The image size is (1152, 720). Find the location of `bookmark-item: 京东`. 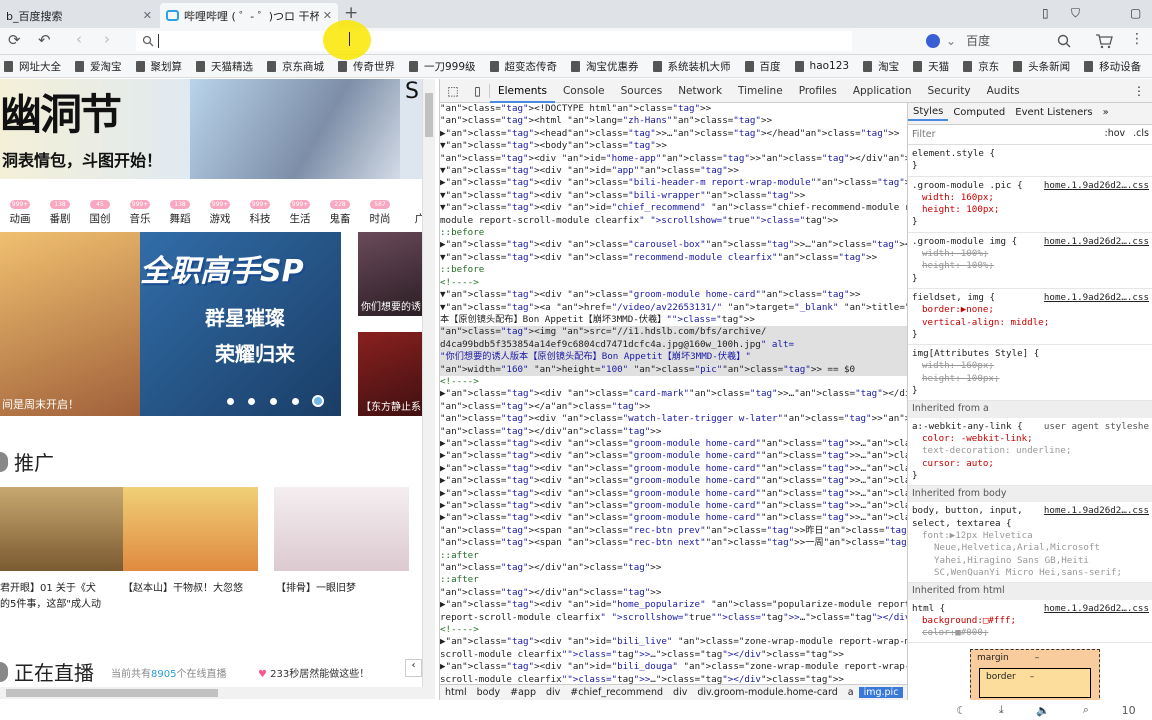

bookmark-item: 京东 is located at coordinates (981, 66).